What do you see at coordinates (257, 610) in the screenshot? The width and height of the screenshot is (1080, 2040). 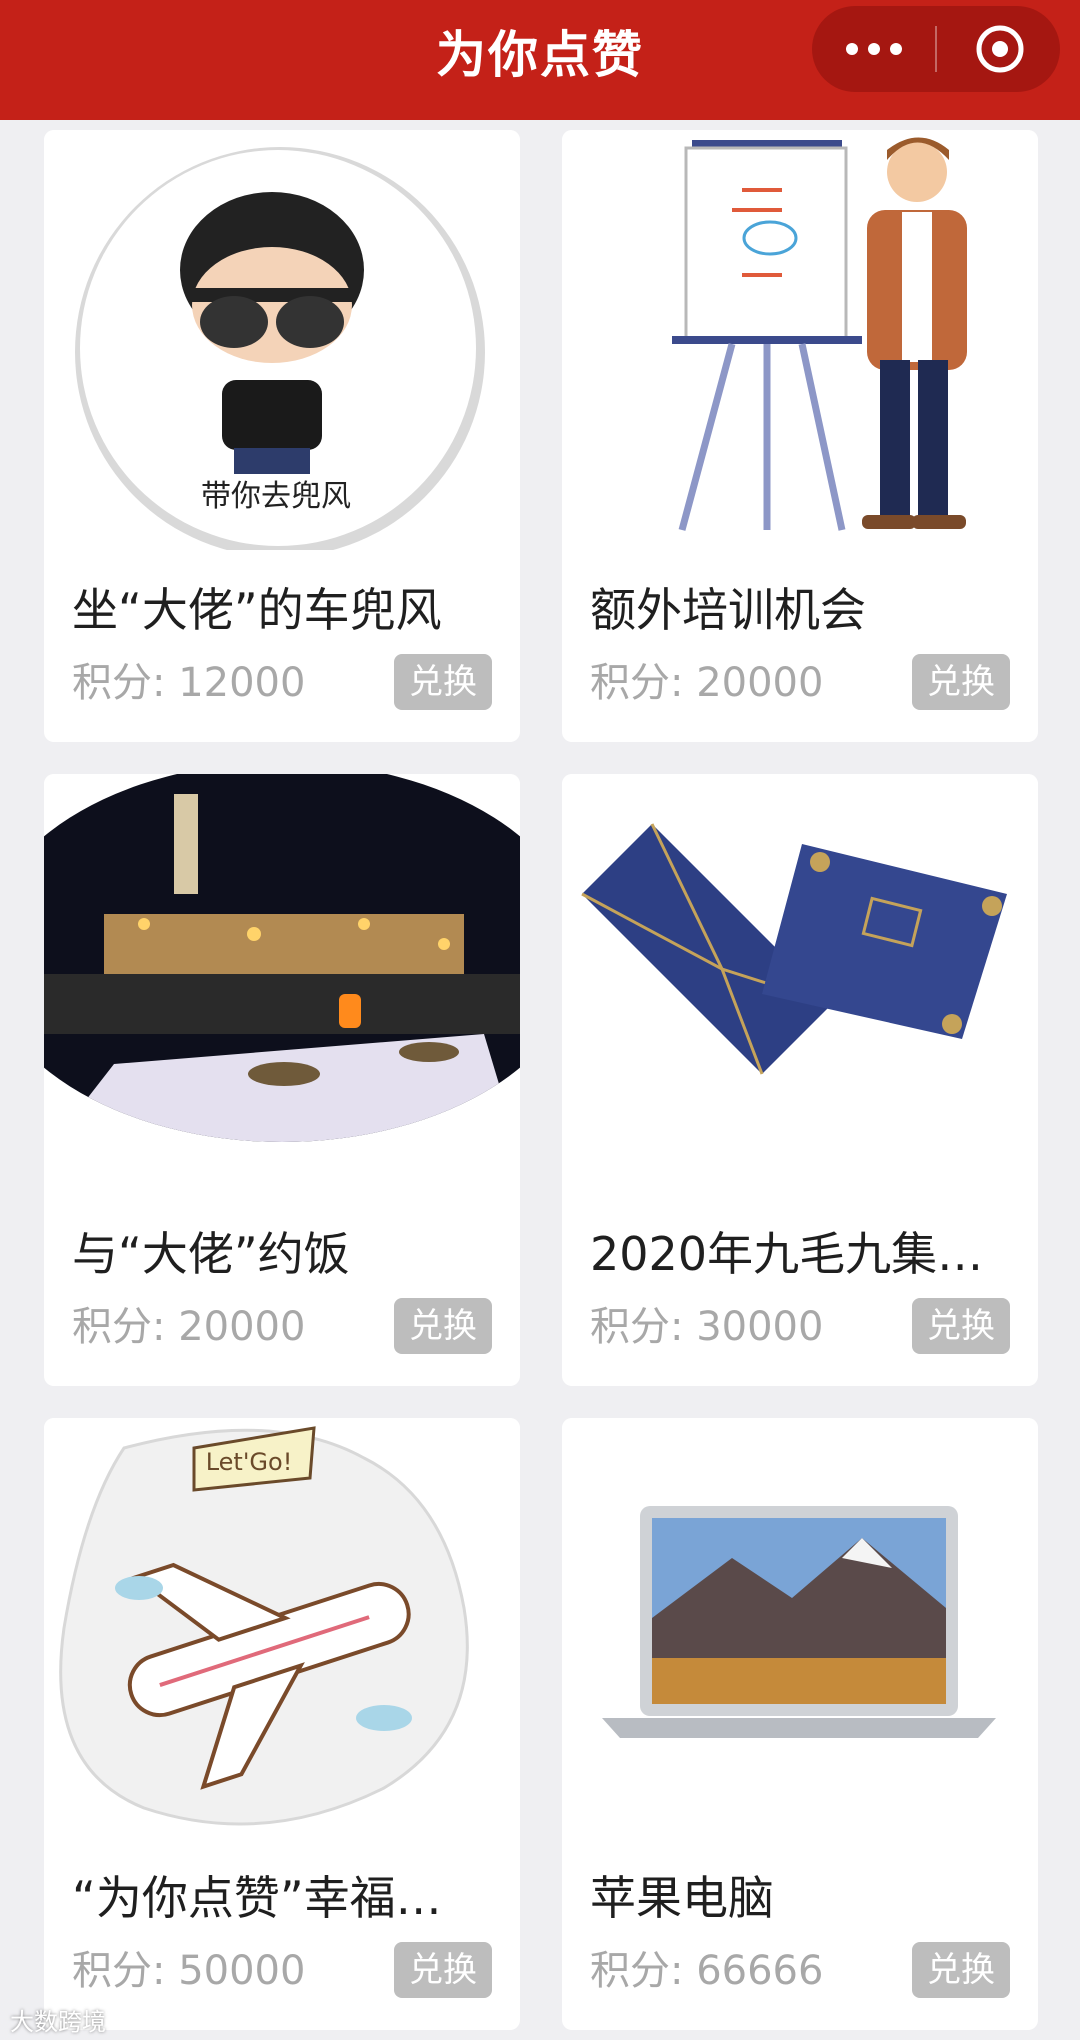 I see `product-name: 坐“大佬”的车兜风` at bounding box center [257, 610].